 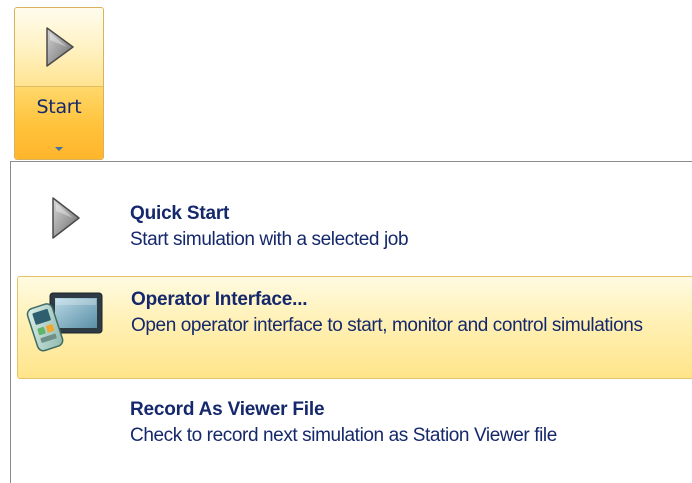 I want to click on start-button-dropdown: Start, so click(x=59, y=123).